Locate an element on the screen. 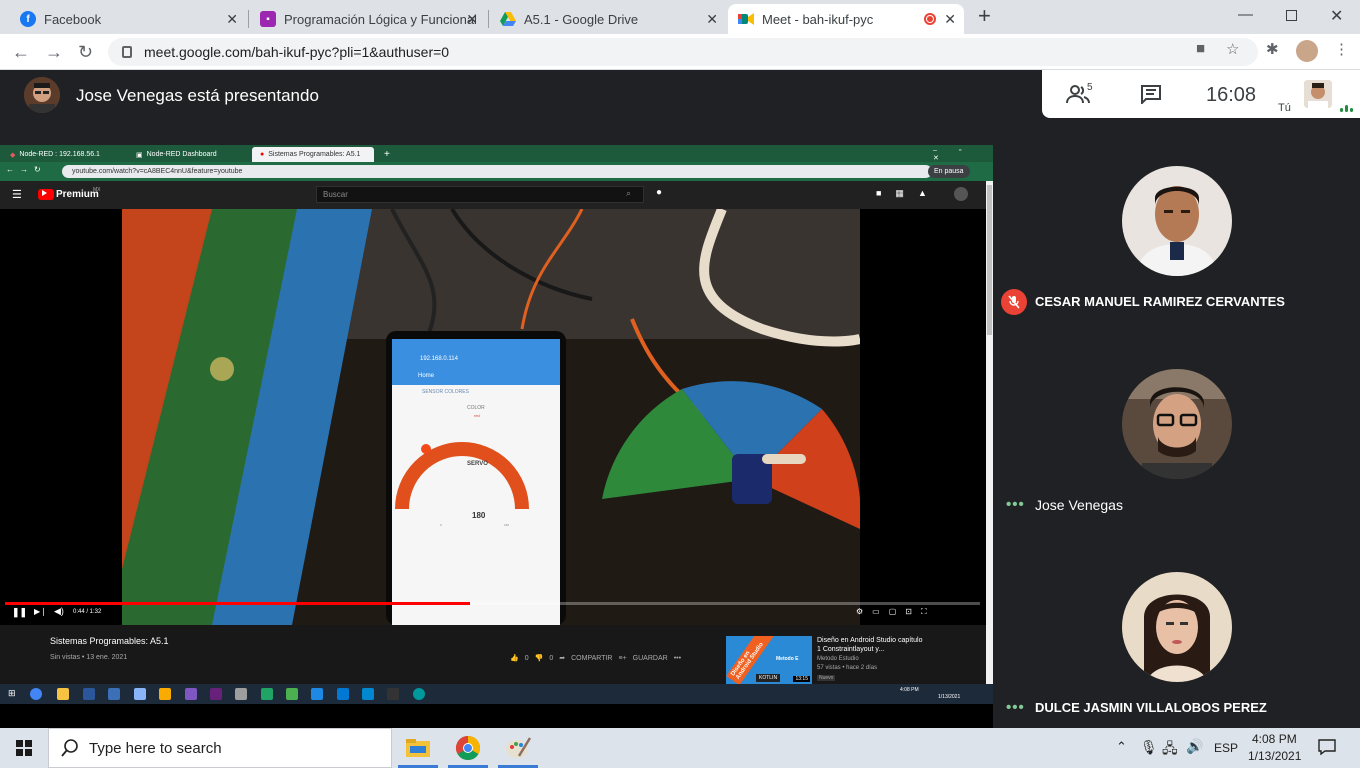  video-actions: 👍 0 👎 0 ➦ COMPARTIR ≡+ GUARDAR ••• is located at coordinates (596, 658).